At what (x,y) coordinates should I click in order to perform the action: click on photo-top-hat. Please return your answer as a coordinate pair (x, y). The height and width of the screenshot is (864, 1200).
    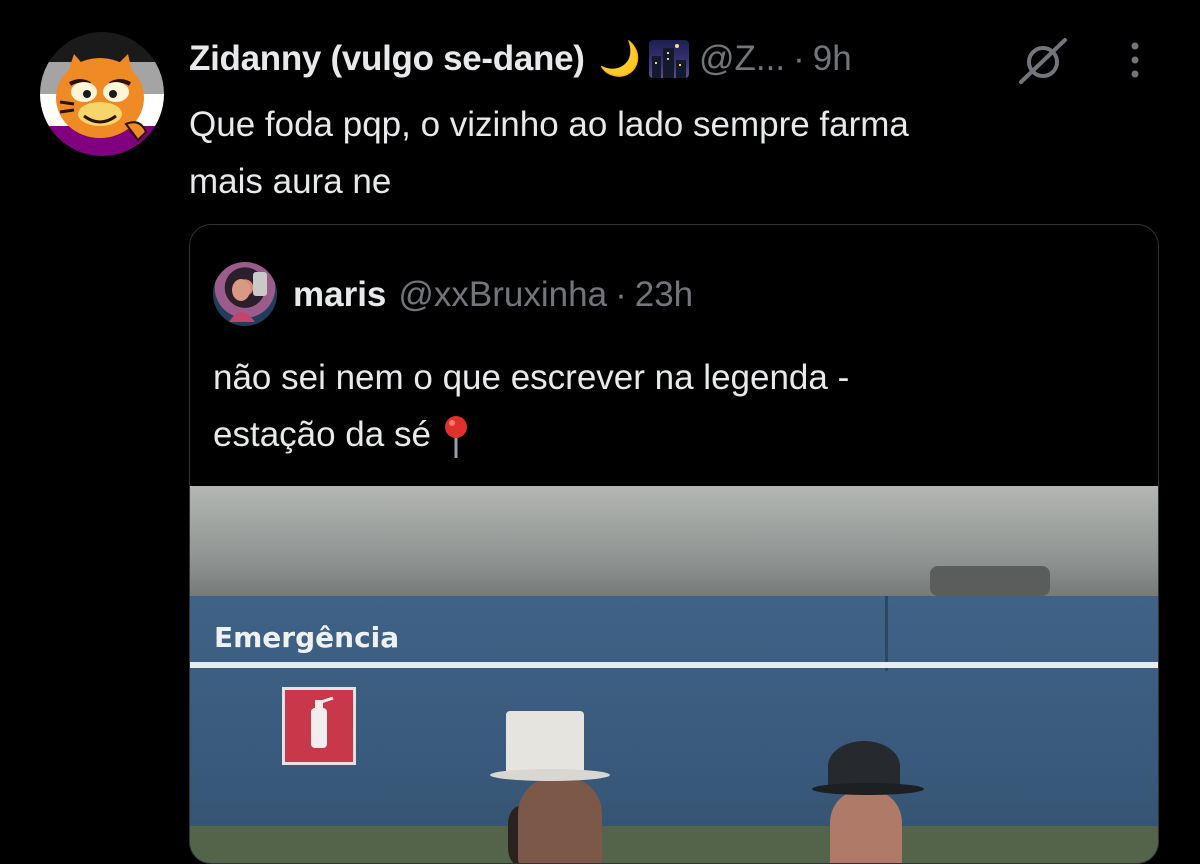
    Looking at the image, I should click on (545, 742).